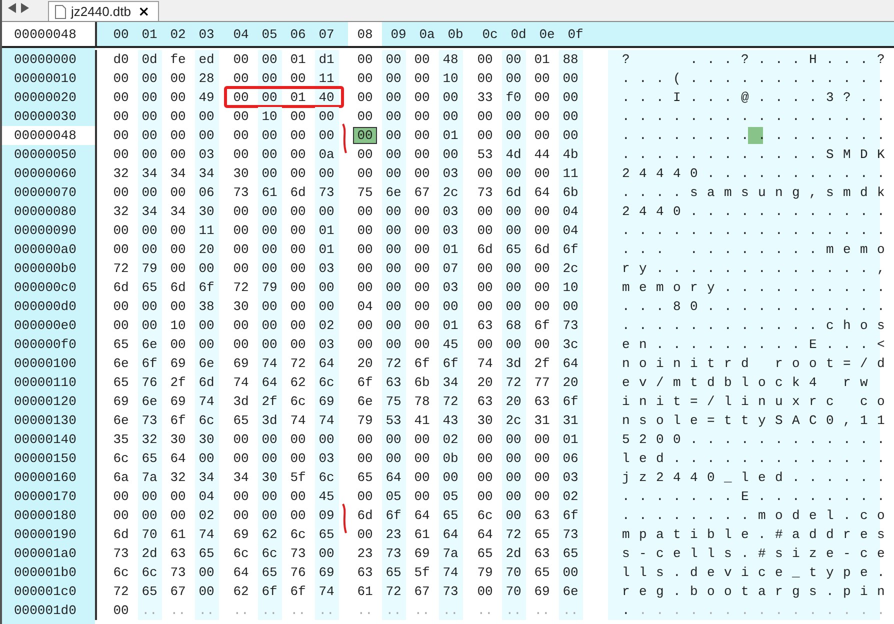 The image size is (894, 624). I want to click on row-offset: 00000070, so click(45, 193).